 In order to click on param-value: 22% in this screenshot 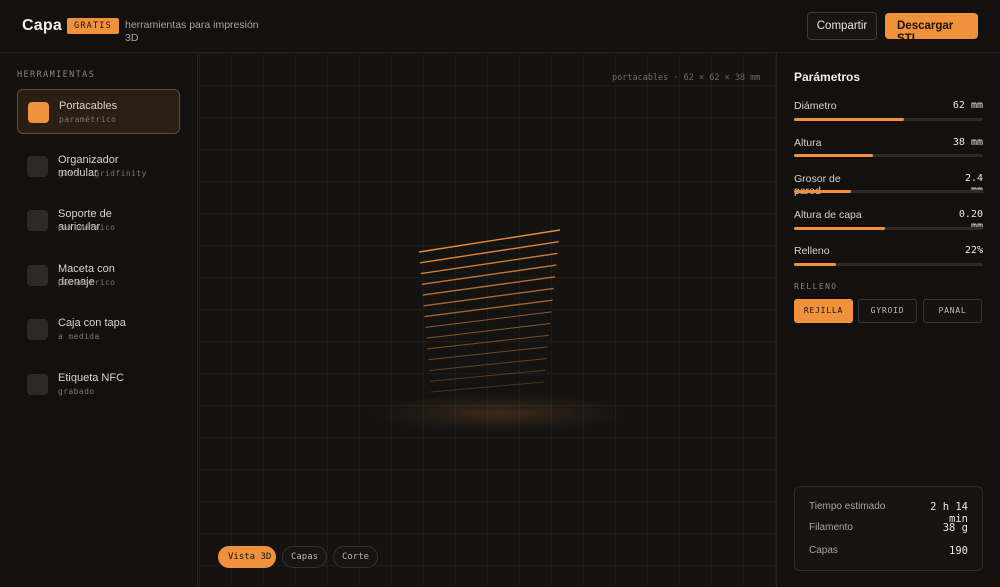, I will do `click(973, 250)`.